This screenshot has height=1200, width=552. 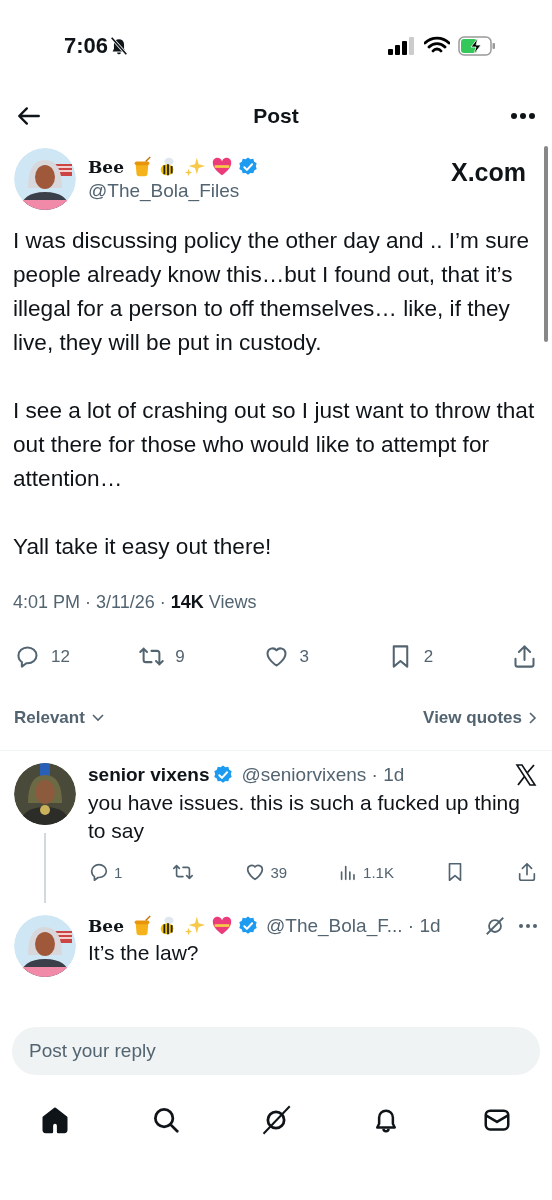 I want to click on reply-text: It’s the law?, so click(x=144, y=953).